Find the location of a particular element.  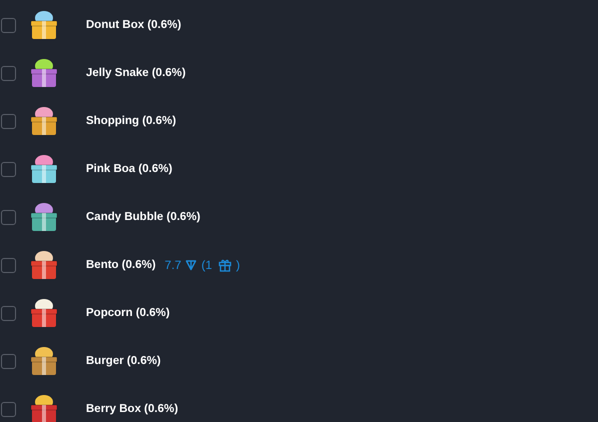

item-label: Candy Bubble (0.6%) is located at coordinates (143, 217).